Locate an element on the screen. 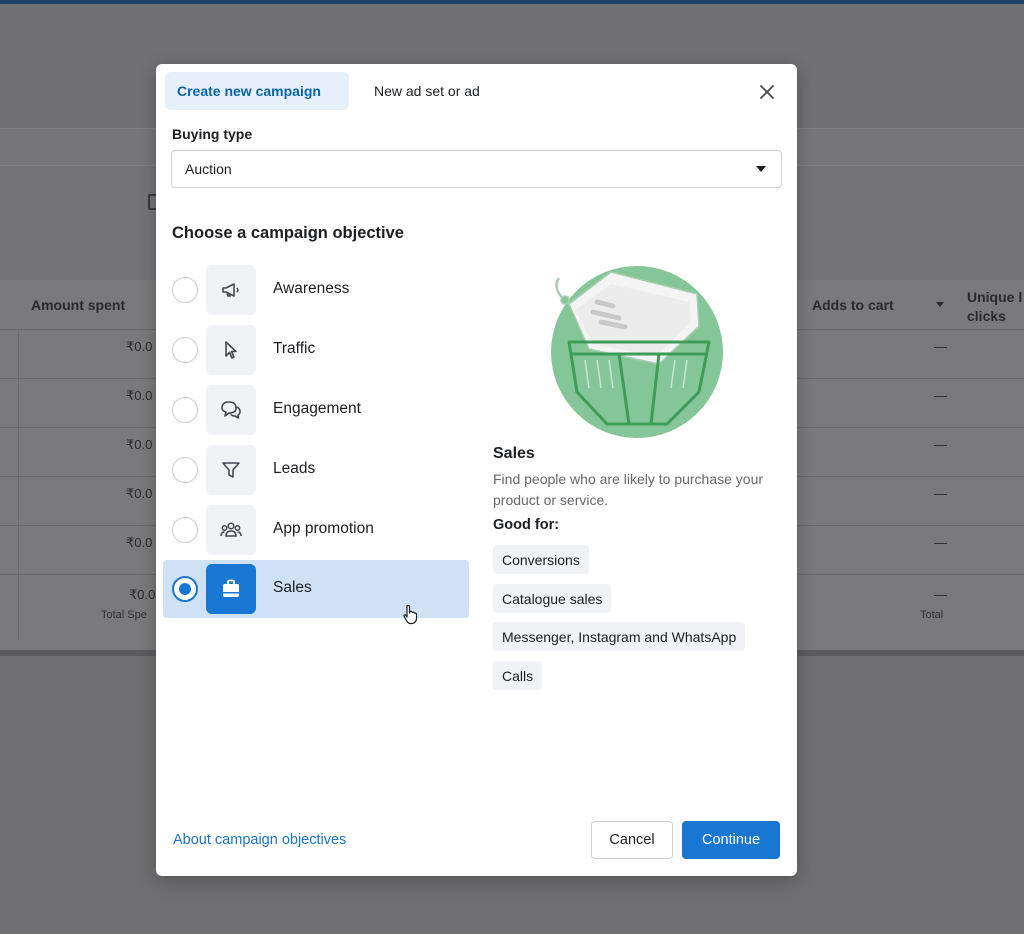 The width and height of the screenshot is (1024, 934). column-header-unique-clicks: Unique l clicks is located at coordinates (995, 306).